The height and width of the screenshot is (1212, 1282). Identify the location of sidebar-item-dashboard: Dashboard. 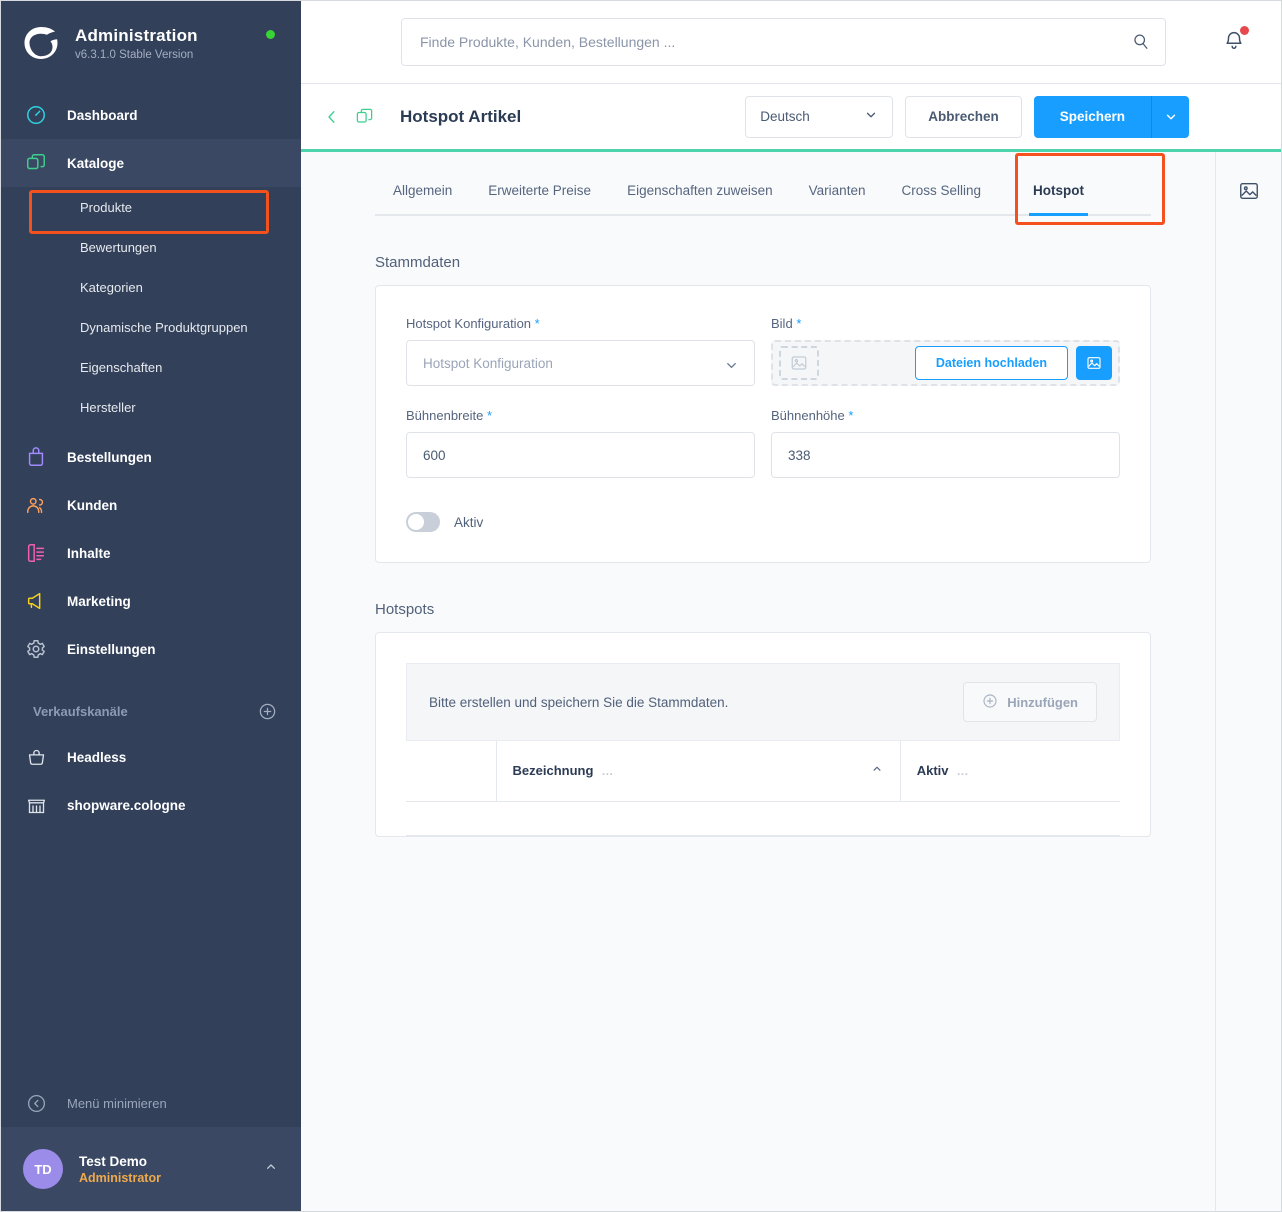
(151, 115).